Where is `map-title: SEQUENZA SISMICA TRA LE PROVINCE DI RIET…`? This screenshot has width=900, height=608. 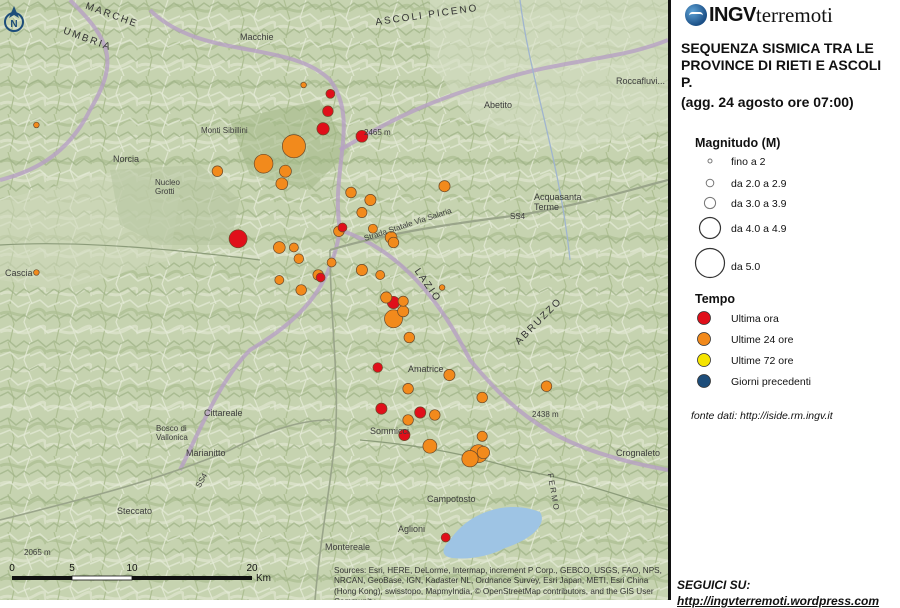
map-title: SEQUENZA SISMICA TRA LE PROVINCE DI RIET… is located at coordinates (781, 65).